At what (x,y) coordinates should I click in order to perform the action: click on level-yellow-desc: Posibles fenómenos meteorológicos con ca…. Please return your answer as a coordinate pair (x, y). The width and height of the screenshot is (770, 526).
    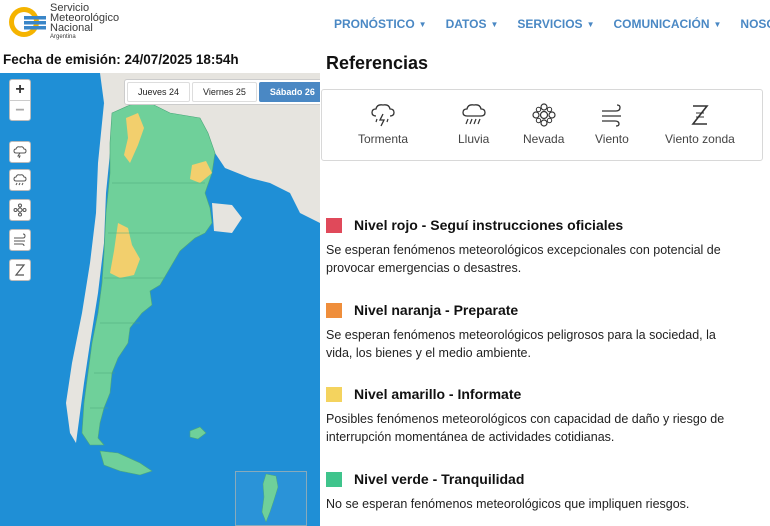
    Looking at the image, I should click on (525, 428).